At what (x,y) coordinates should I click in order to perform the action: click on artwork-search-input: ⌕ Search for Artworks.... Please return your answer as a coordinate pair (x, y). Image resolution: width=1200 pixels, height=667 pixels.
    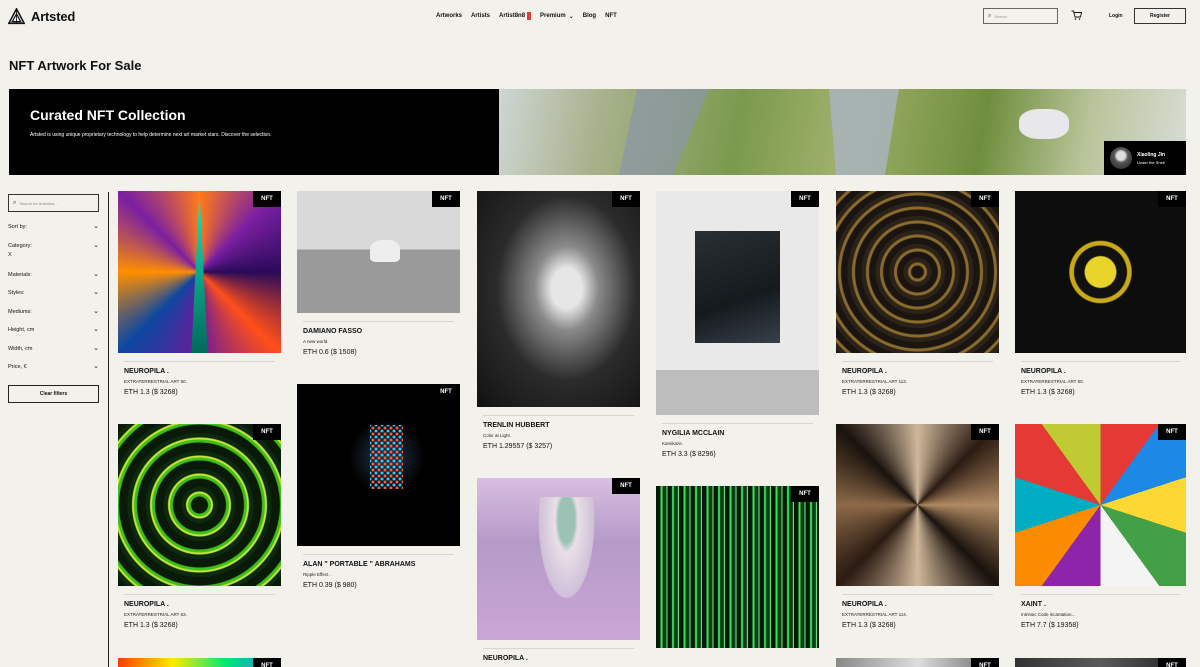
    Looking at the image, I should click on (53, 203).